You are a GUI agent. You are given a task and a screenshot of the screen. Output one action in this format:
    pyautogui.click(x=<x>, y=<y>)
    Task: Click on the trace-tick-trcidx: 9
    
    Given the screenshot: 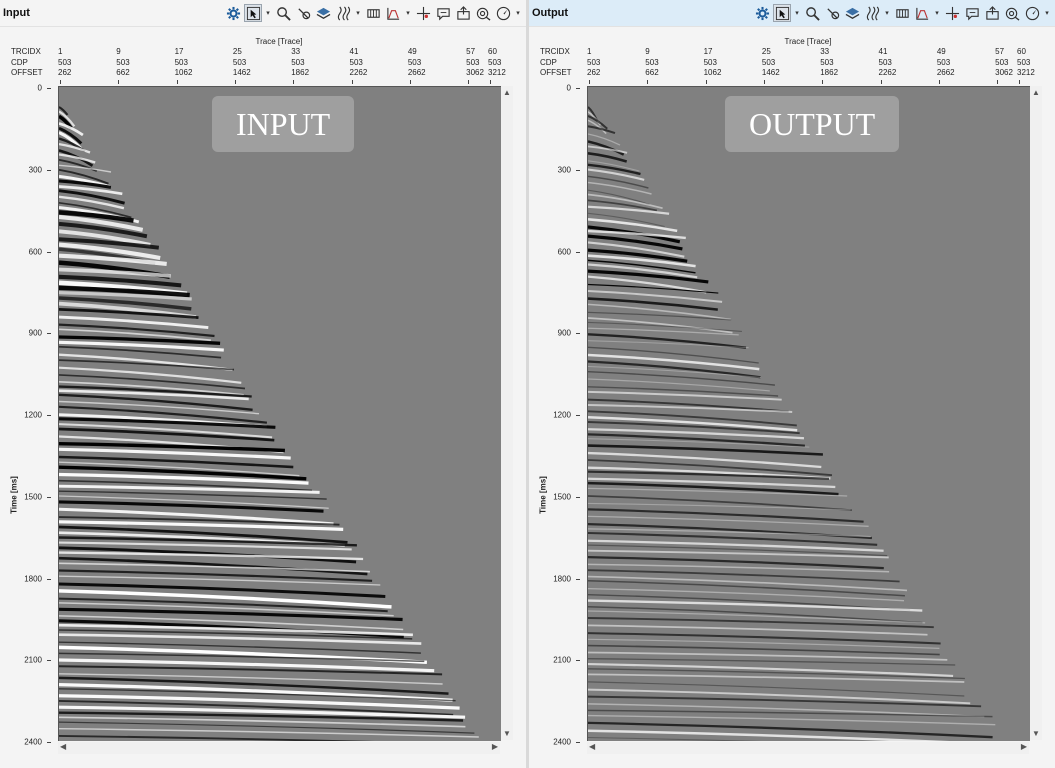 What is the action you would take?
    pyautogui.click(x=118, y=51)
    